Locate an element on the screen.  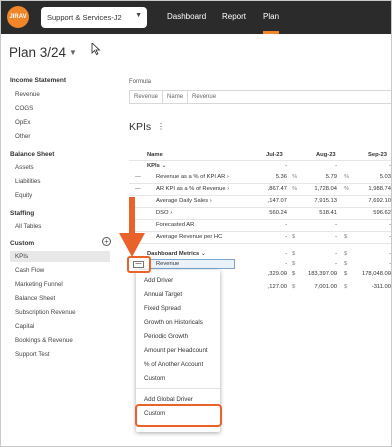
sidebar-item-support-test: Support Test is located at coordinates (32, 354).